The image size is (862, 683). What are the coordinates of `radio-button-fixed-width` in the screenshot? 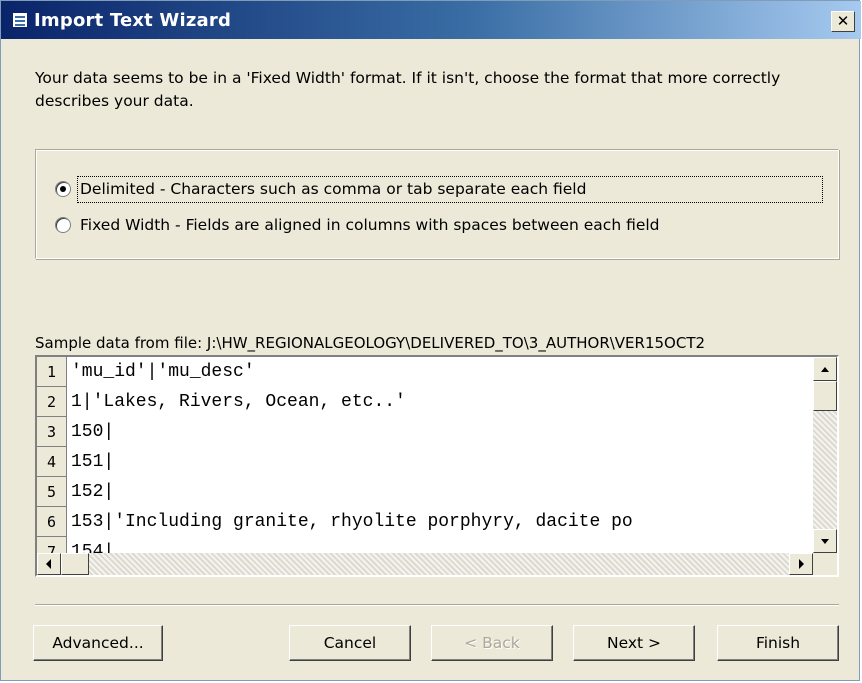 It's located at (63, 225).